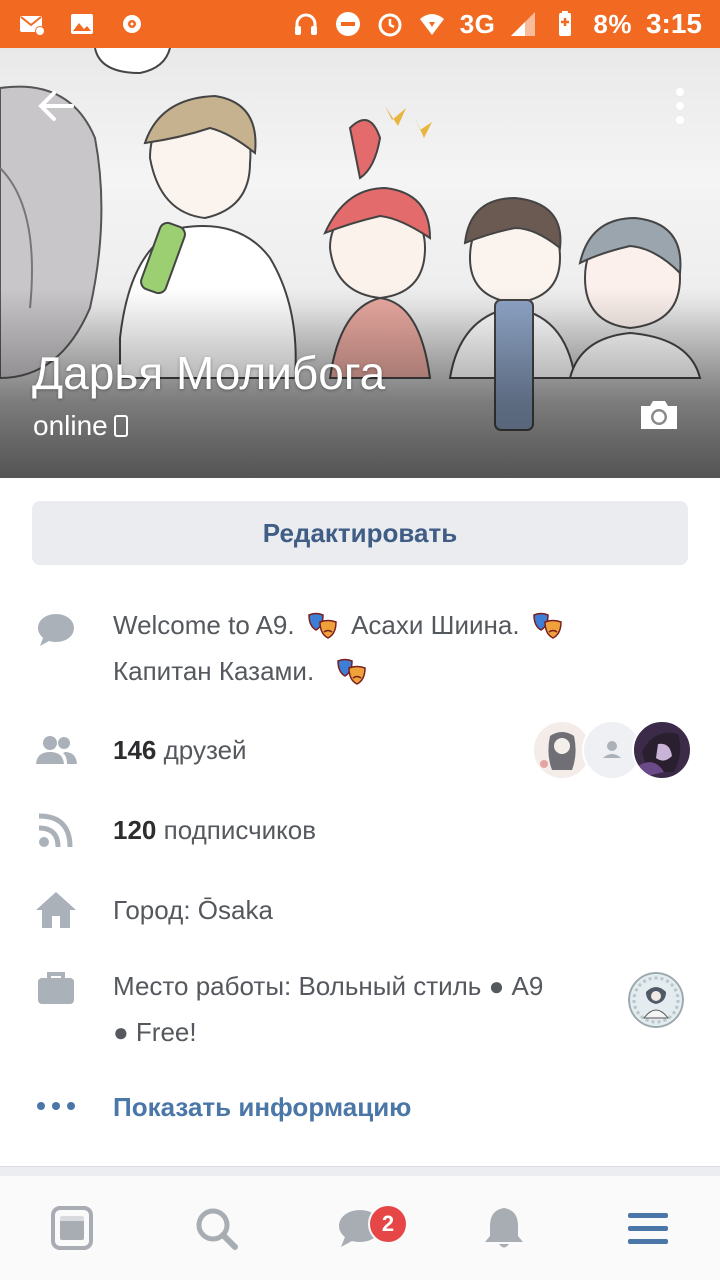  Describe the element at coordinates (306, 24) in the screenshot. I see `headphones-icon` at that location.